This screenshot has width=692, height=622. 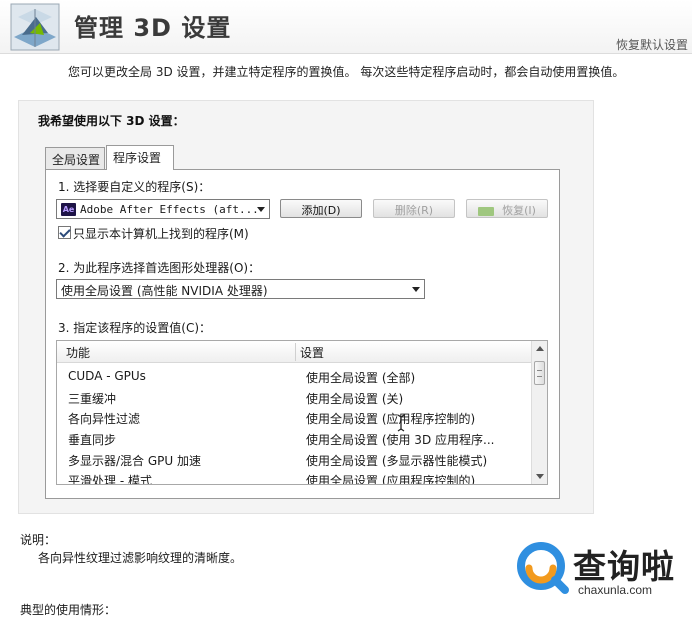 I want to click on watermark-text: 查询啦, so click(x=624, y=566).